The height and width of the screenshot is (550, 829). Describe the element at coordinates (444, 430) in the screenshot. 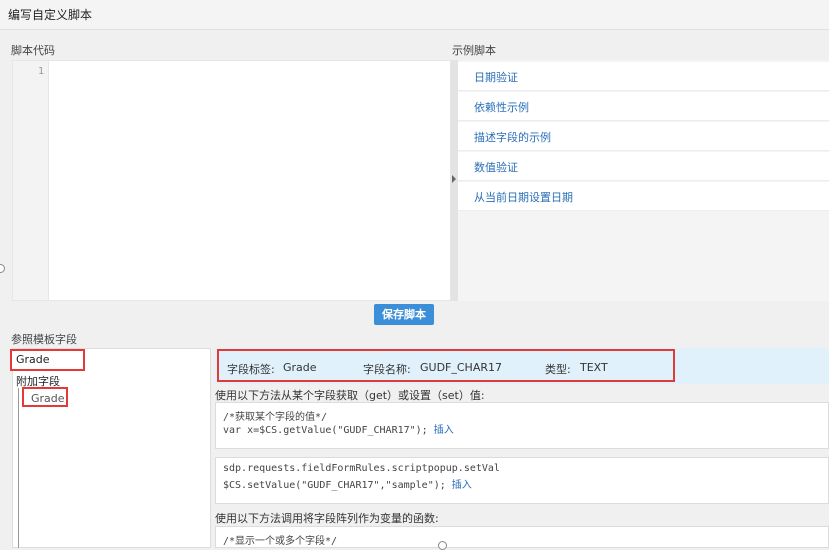

I see `insert-get-link: 插入` at that location.